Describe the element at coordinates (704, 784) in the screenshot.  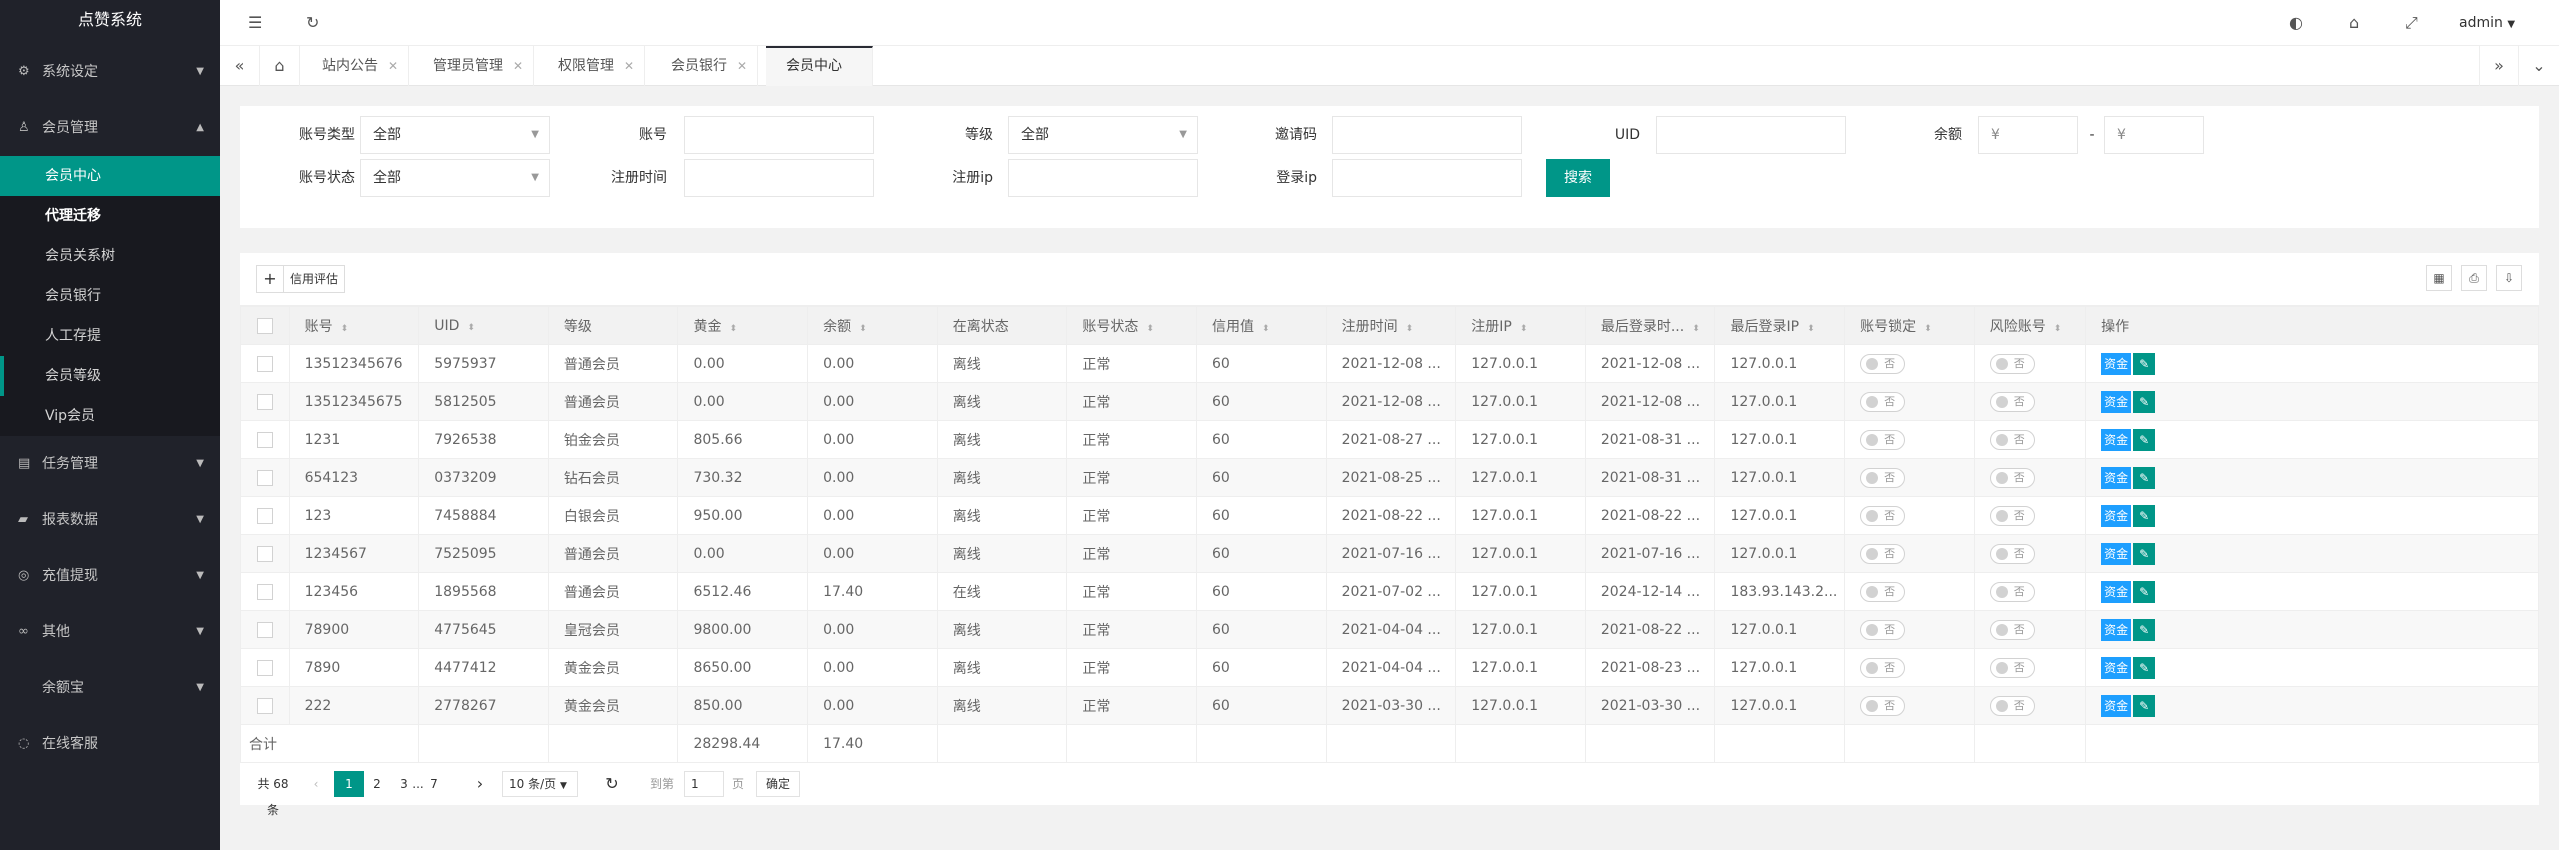
I see `page-number-input: 1` at that location.